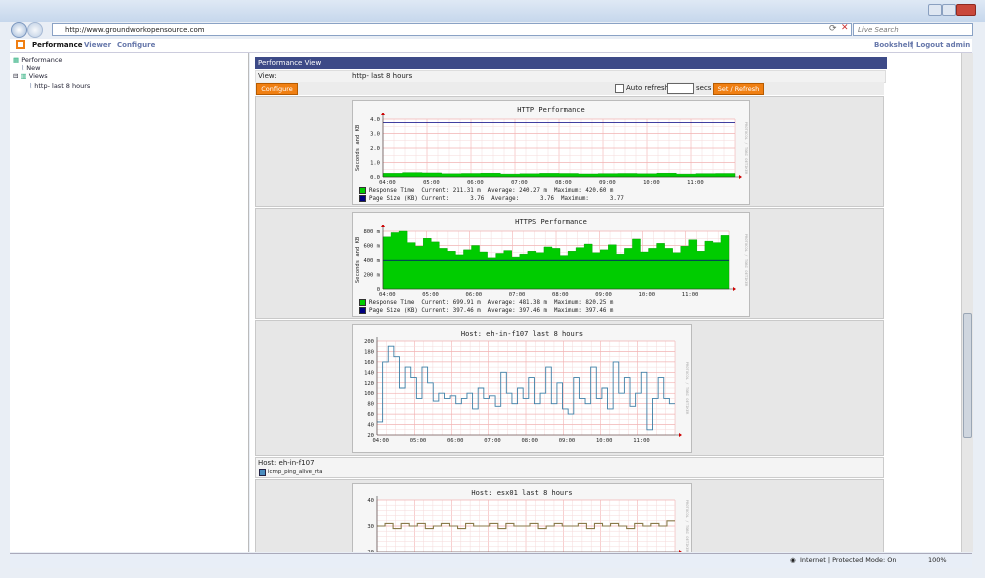  What do you see at coordinates (23, 76) in the screenshot?
I see `bar-chart-icon: ▥` at bounding box center [23, 76].